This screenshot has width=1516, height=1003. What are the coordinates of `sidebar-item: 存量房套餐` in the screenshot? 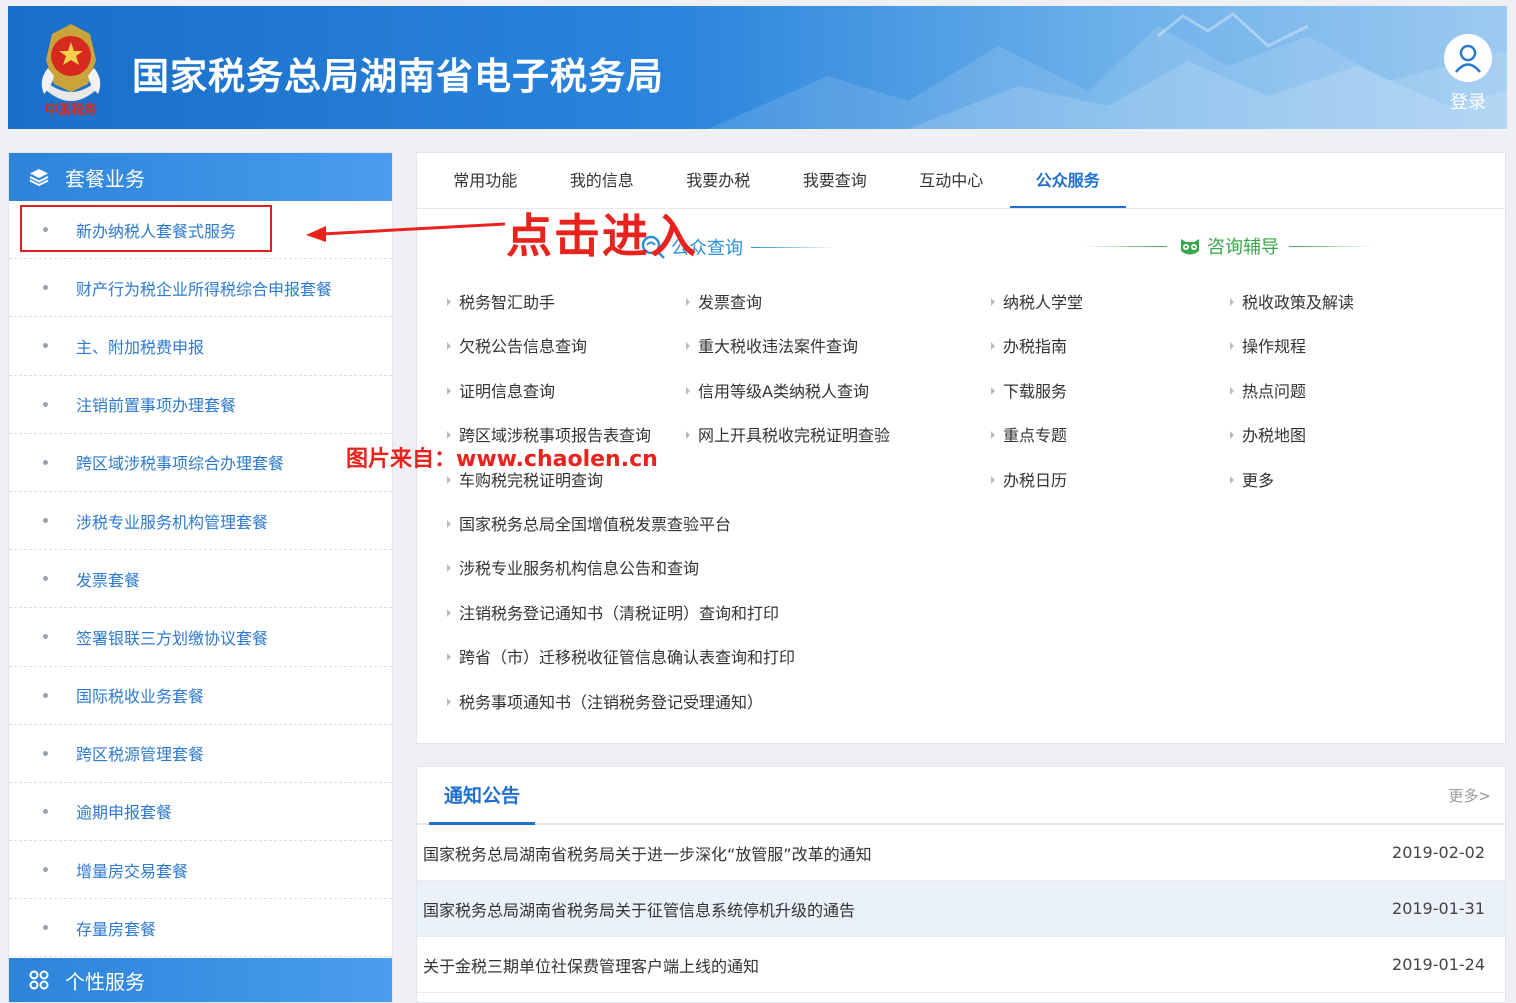 It's located at (200, 928).